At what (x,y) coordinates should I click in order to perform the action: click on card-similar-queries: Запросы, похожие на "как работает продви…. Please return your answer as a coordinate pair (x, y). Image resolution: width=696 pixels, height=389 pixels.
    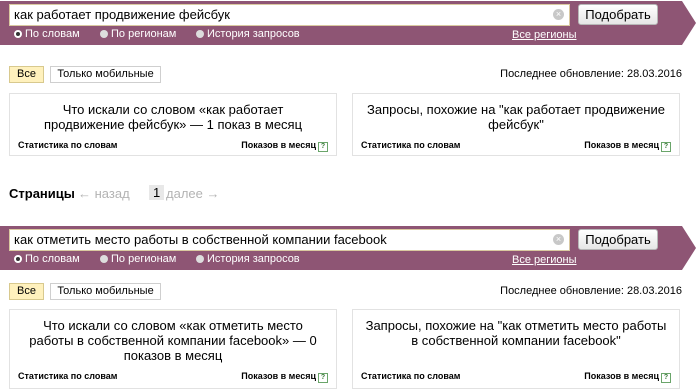
    Looking at the image, I should click on (516, 124).